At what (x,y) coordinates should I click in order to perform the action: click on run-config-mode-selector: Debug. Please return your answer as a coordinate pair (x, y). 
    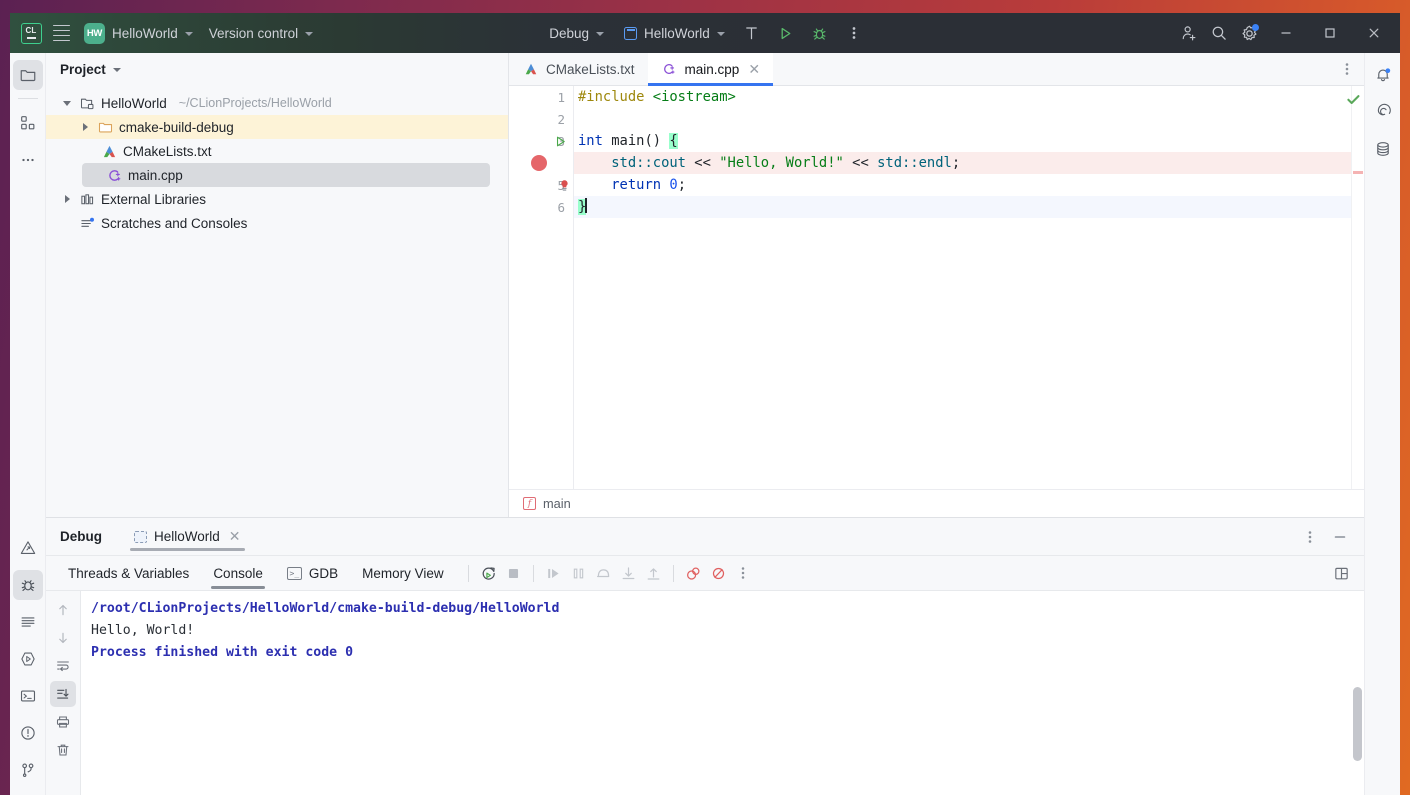
    Looking at the image, I should click on (576, 33).